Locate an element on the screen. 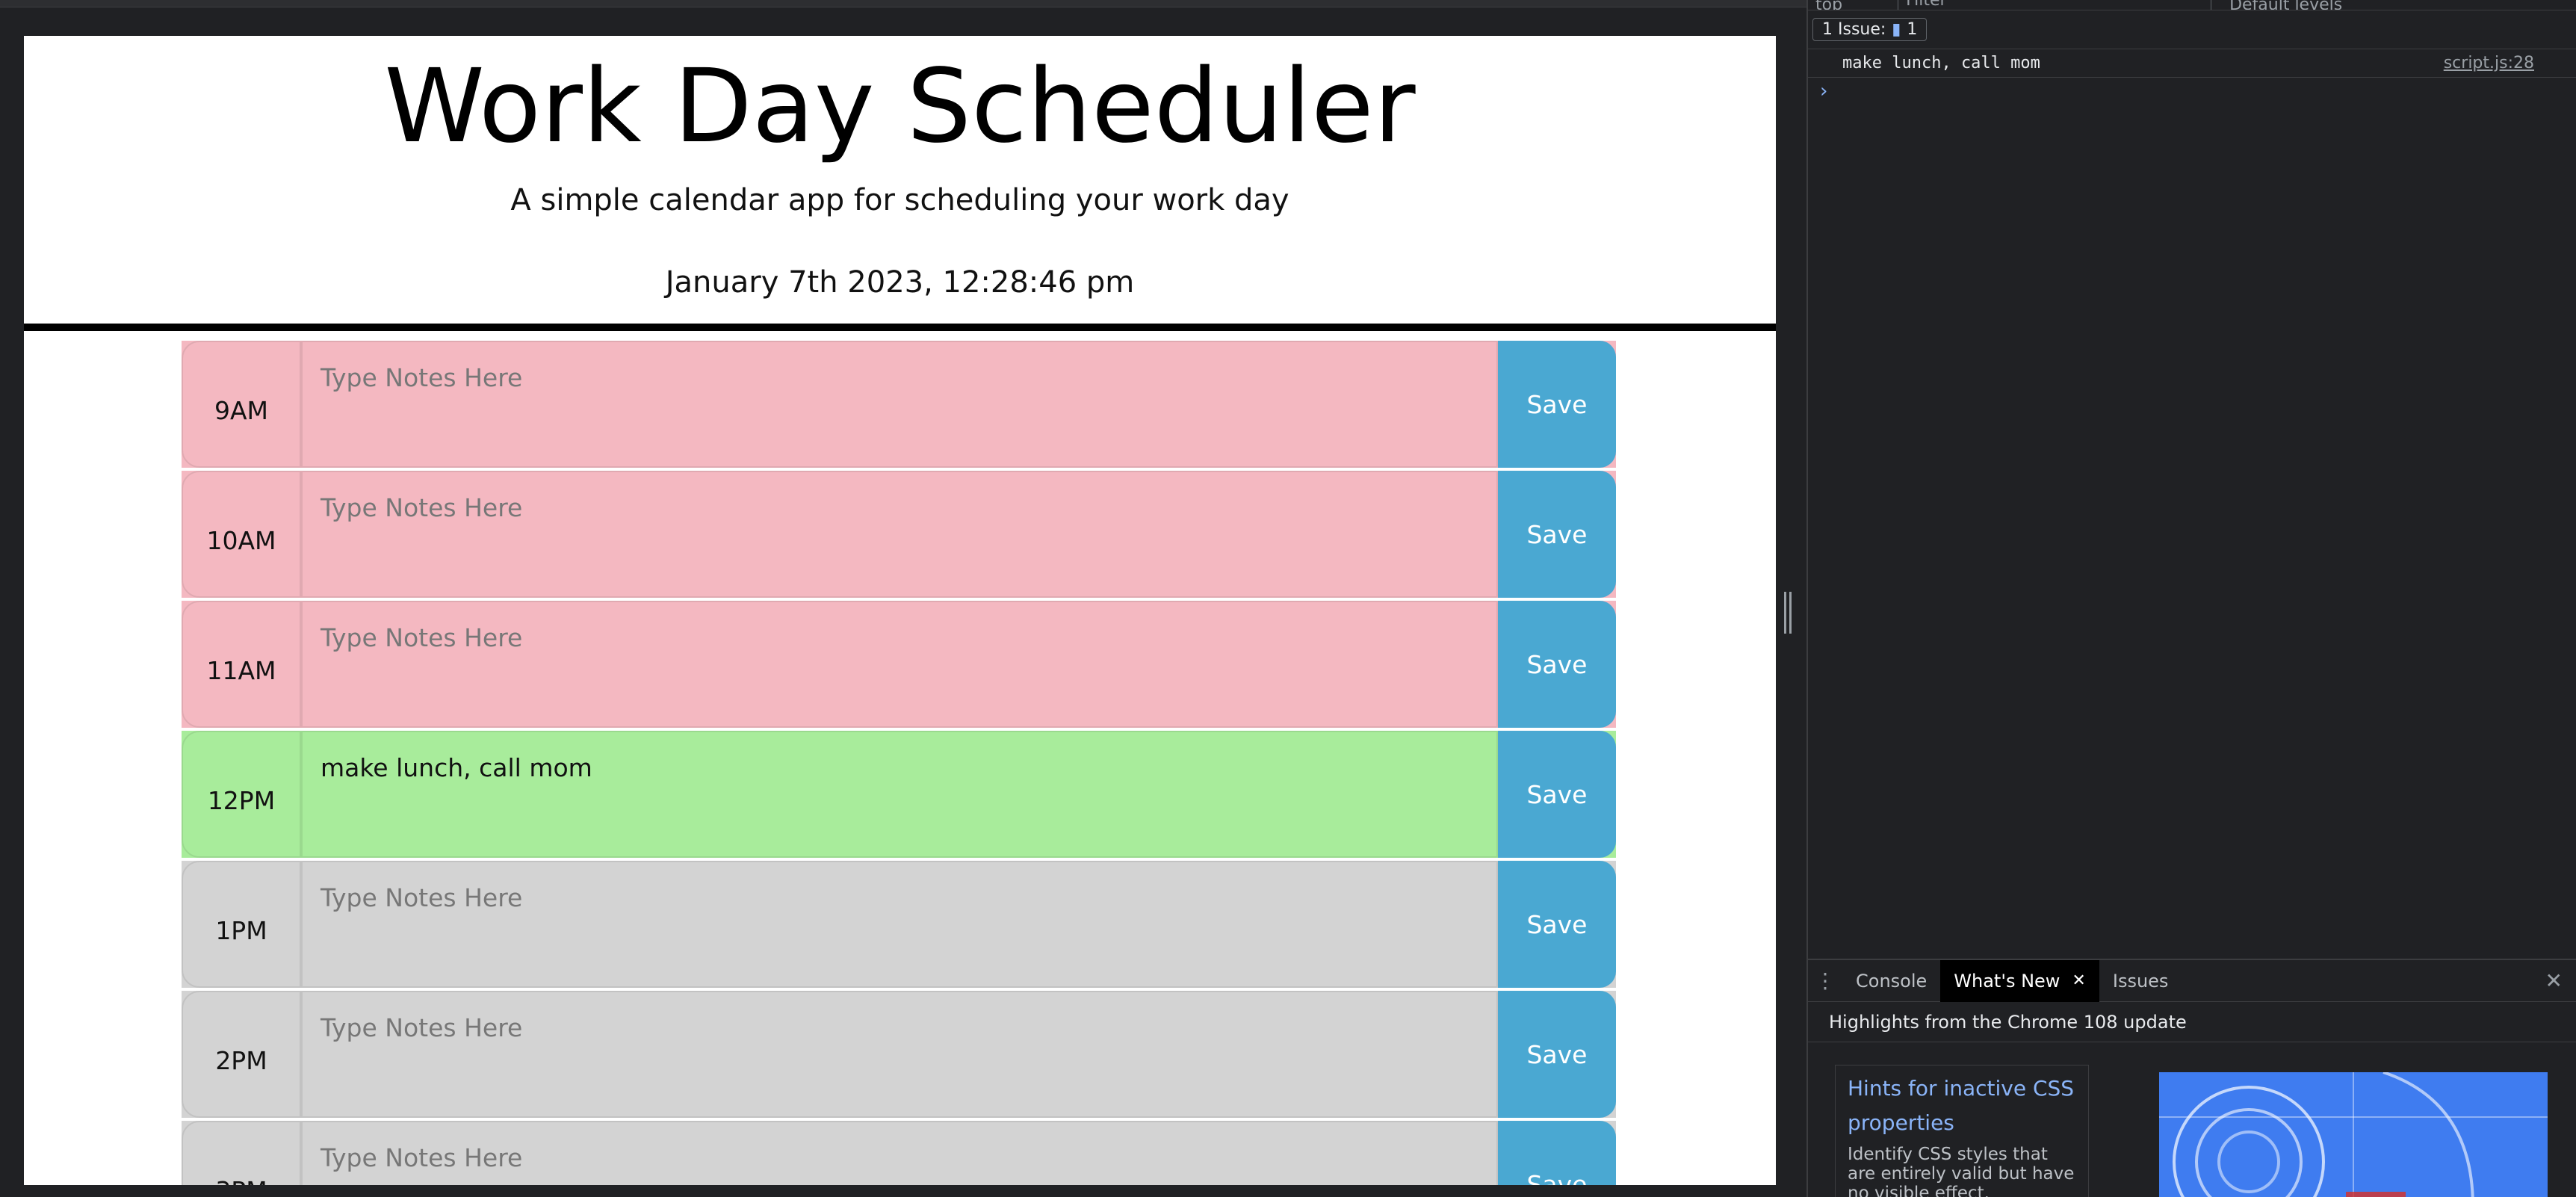  console-message-text: make lunch, call mom is located at coordinates (1941, 63).